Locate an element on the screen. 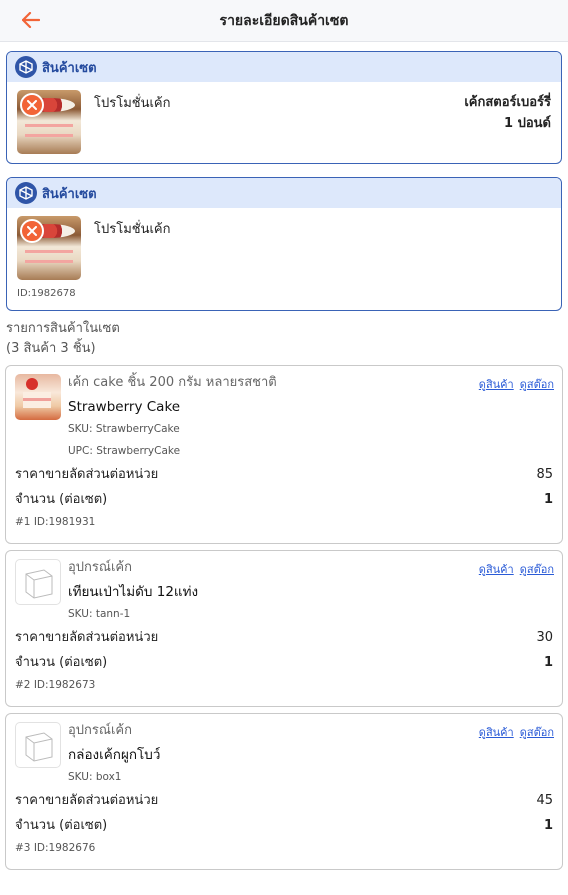 The image size is (568, 895). item-sku: SKU: tann-1 is located at coordinates (99, 614).